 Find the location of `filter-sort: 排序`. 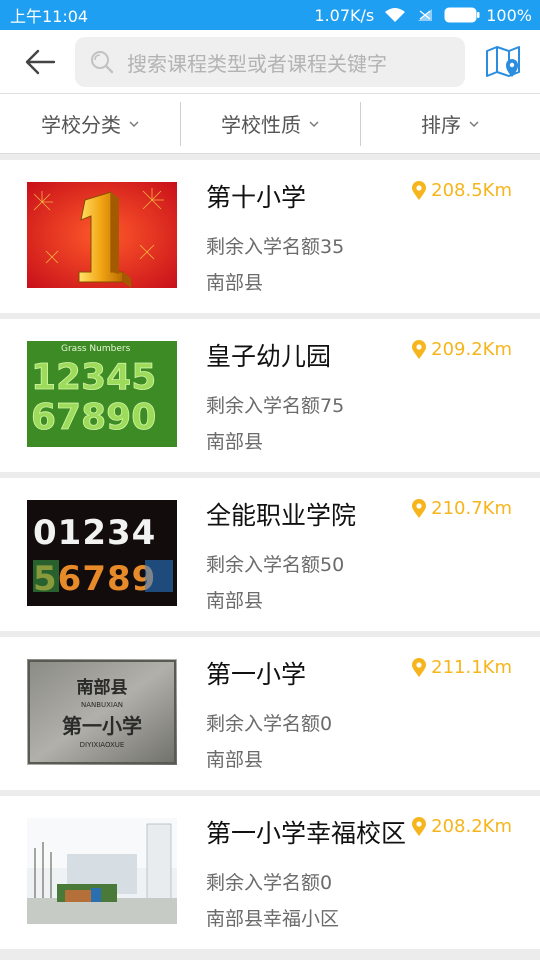

filter-sort: 排序 is located at coordinates (450, 123).